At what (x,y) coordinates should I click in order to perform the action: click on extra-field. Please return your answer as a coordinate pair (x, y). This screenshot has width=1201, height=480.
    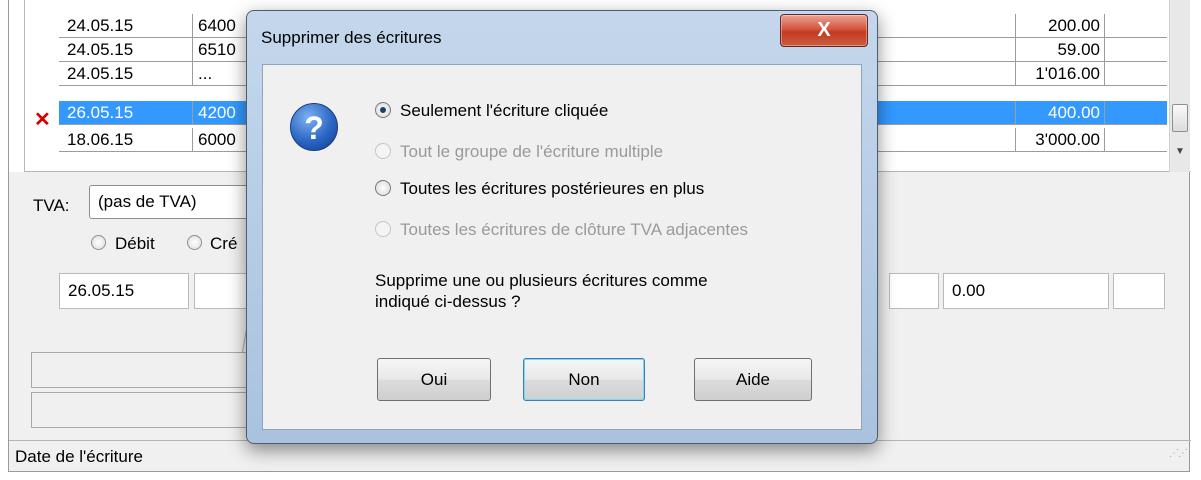
    Looking at the image, I should click on (1139, 291).